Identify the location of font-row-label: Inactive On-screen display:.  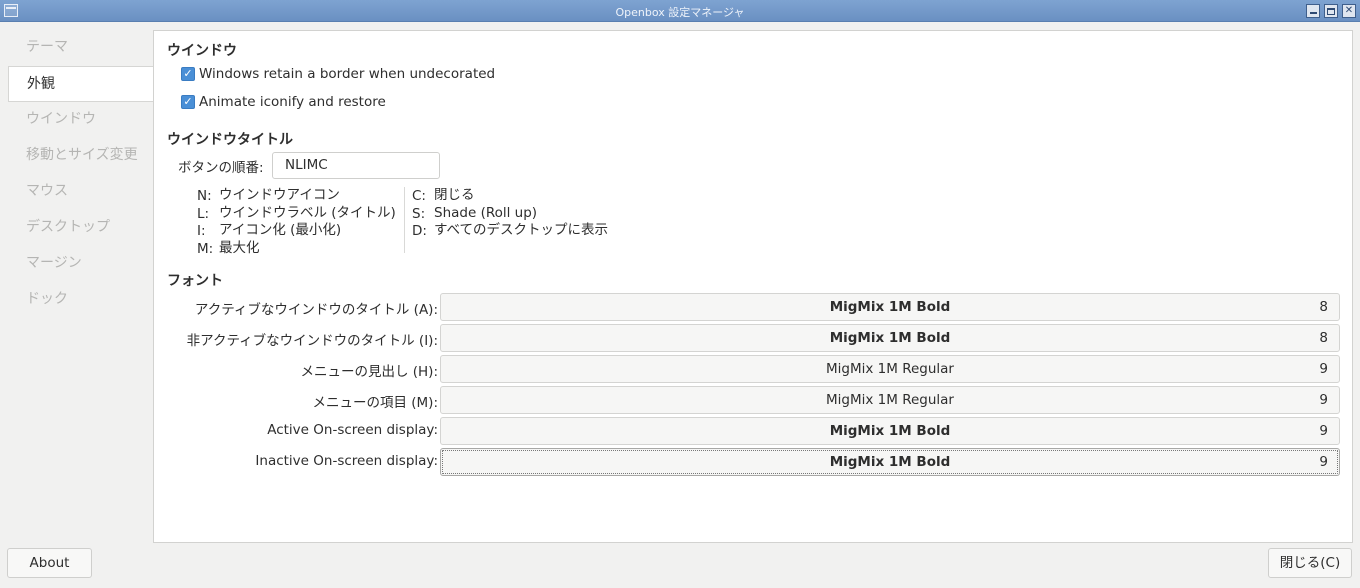
(346, 461).